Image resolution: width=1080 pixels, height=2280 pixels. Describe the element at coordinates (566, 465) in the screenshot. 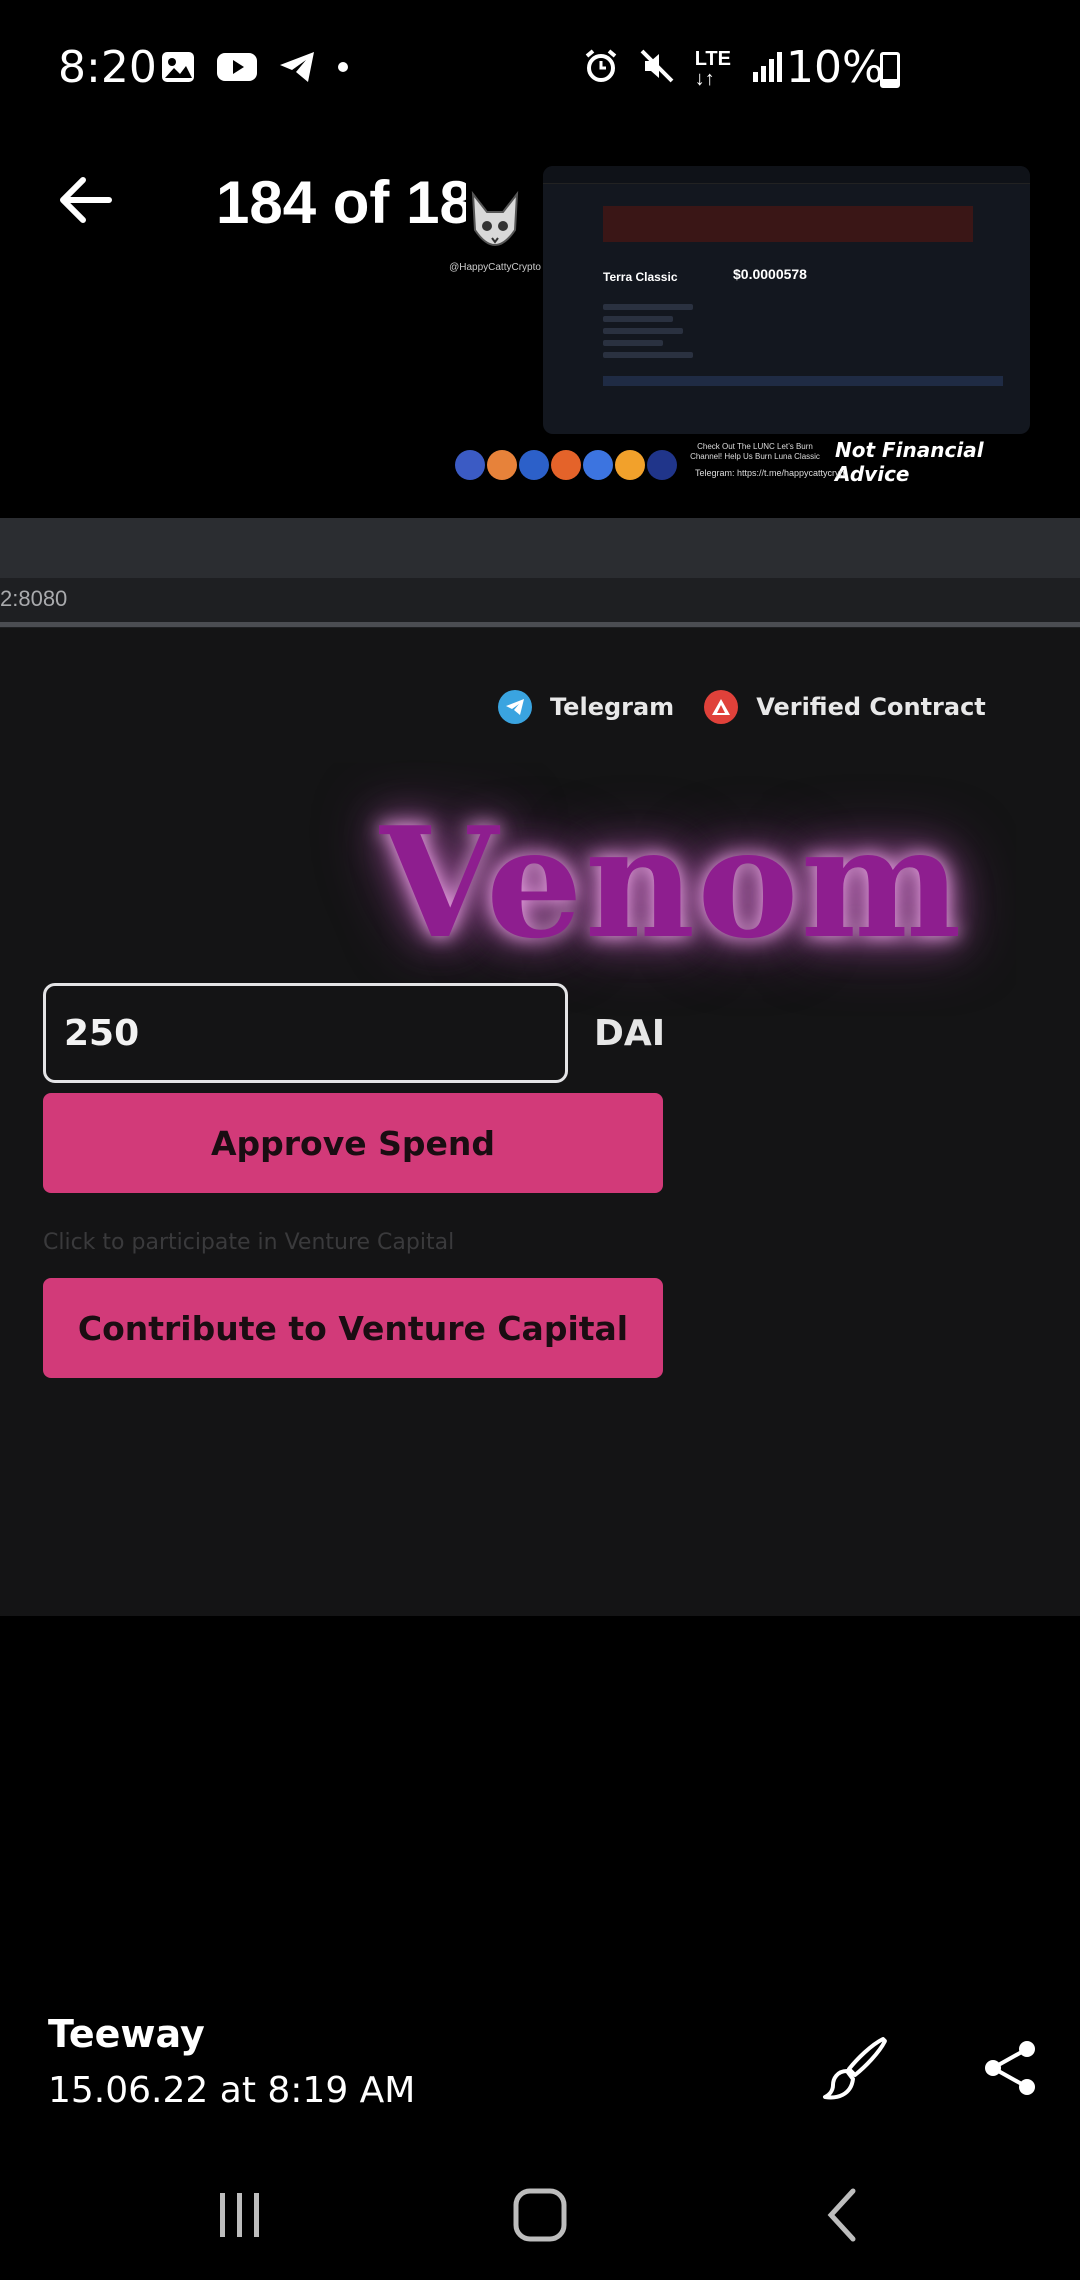

I see `coin-icons` at that location.